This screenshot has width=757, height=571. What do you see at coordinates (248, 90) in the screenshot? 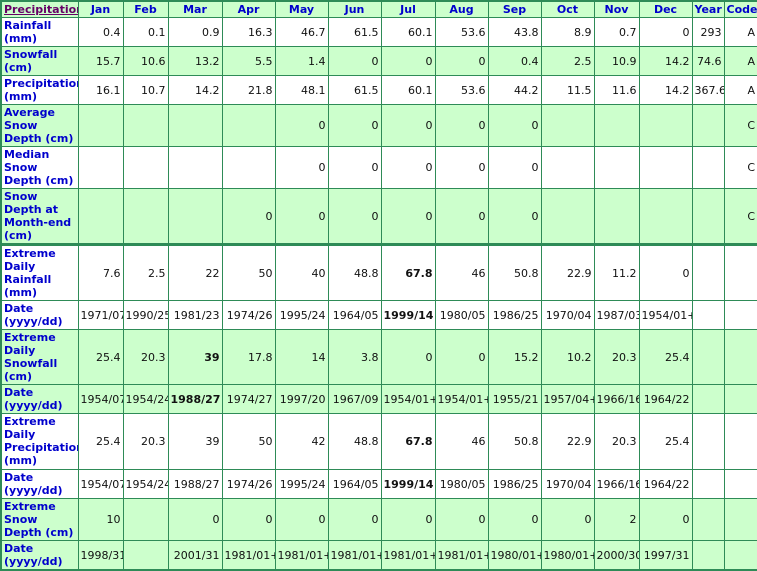
I see `table-cell: 21.8` at bounding box center [248, 90].